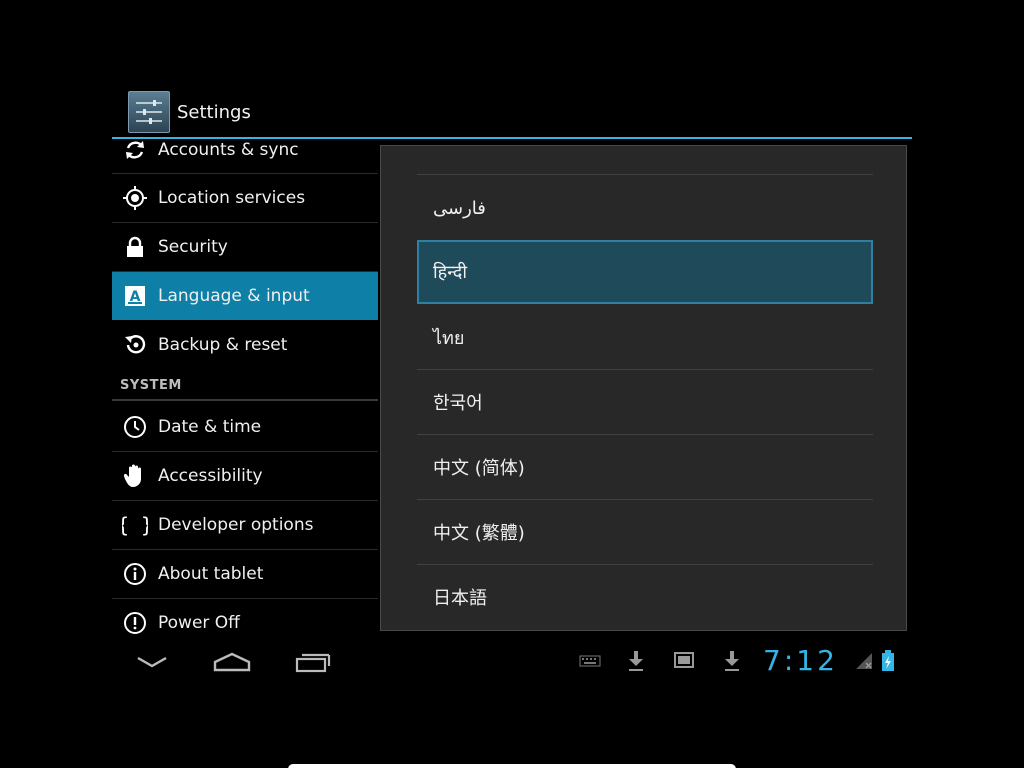 The width and height of the screenshot is (1024, 768). Describe the element at coordinates (864, 661) in the screenshot. I see `signal-icon` at that location.